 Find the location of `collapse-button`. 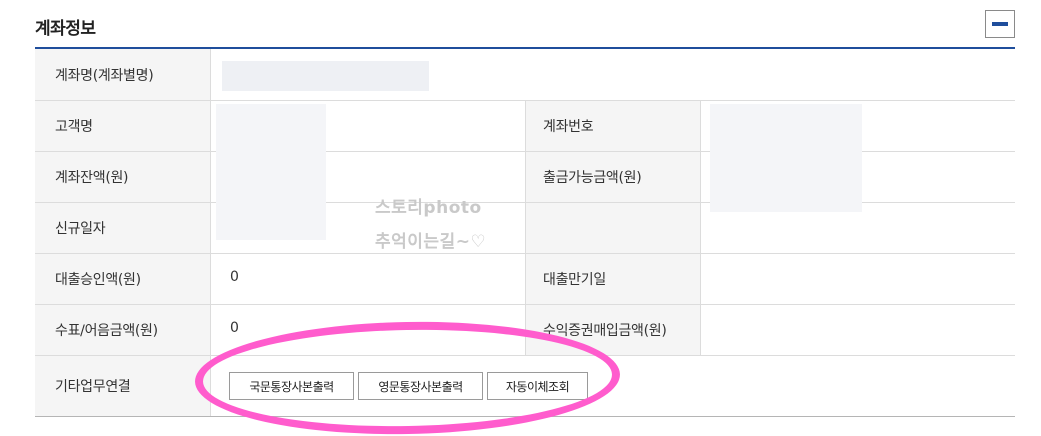

collapse-button is located at coordinates (1000, 24).